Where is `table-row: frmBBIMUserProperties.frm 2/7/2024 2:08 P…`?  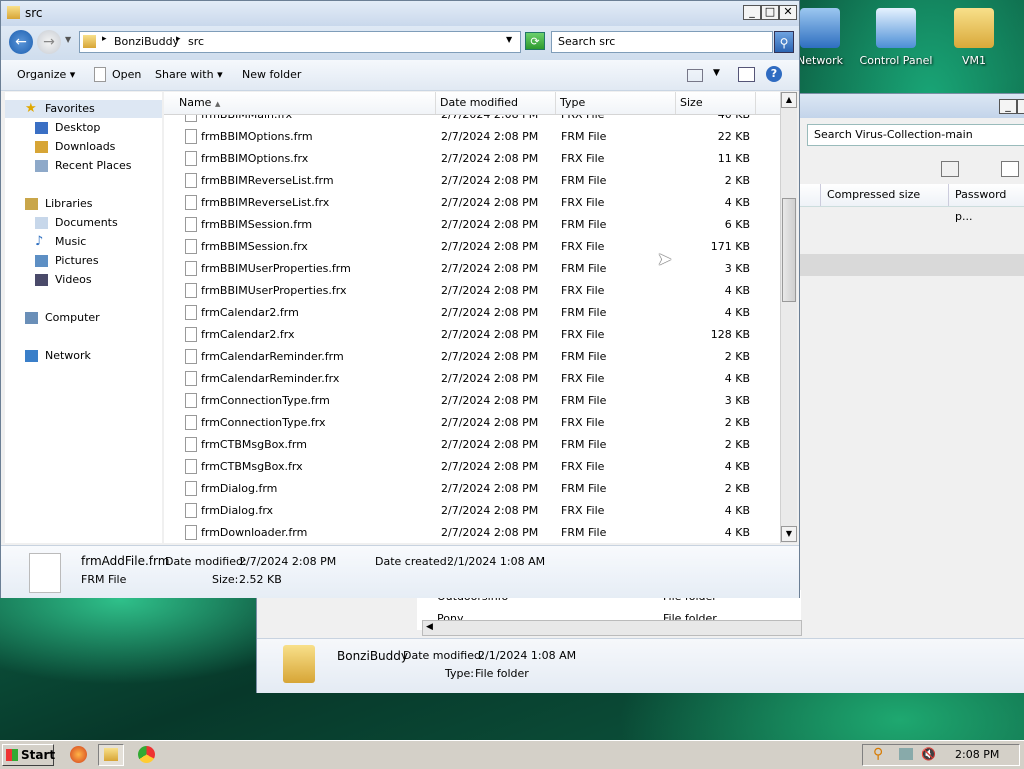 table-row: frmBBIMUserProperties.frm 2/7/2024 2:08 P… is located at coordinates (472, 269).